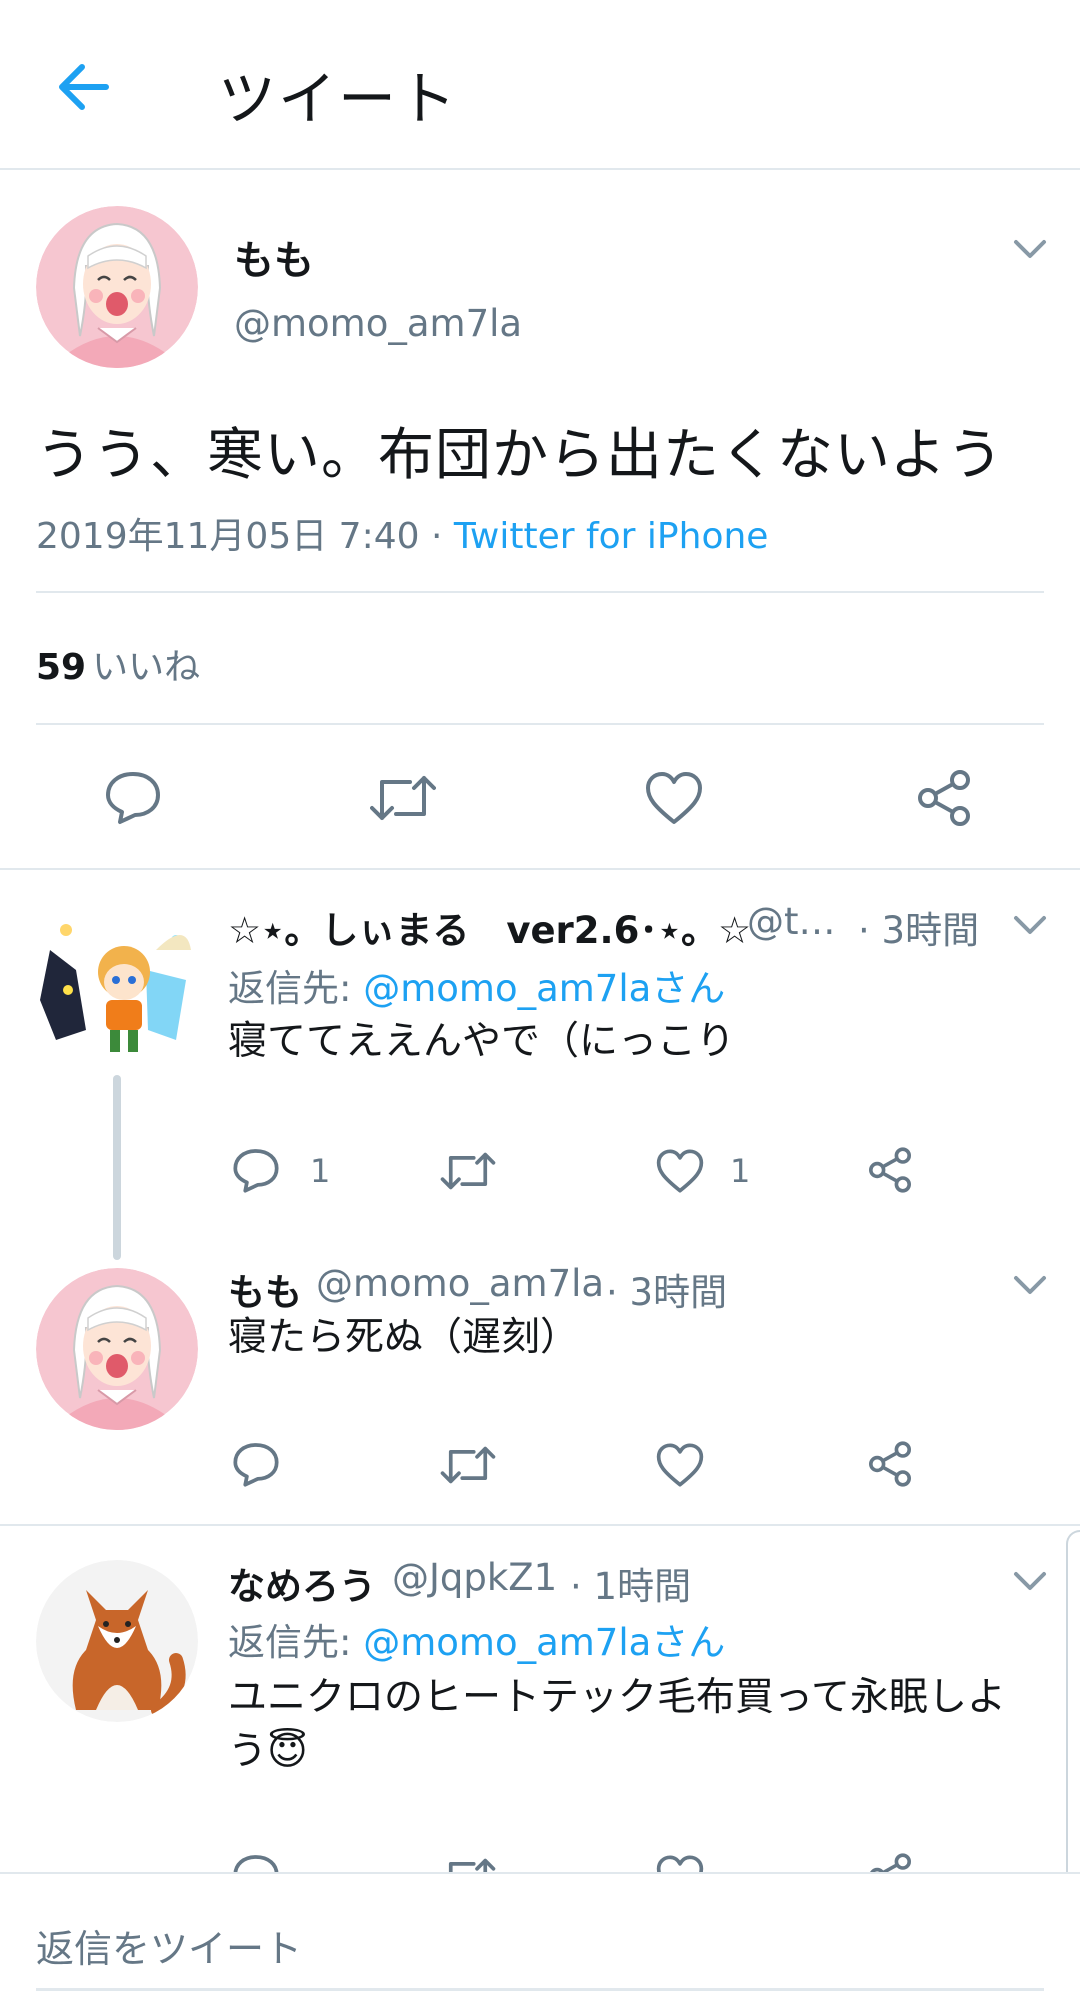  I want to click on back-button, so click(84, 87).